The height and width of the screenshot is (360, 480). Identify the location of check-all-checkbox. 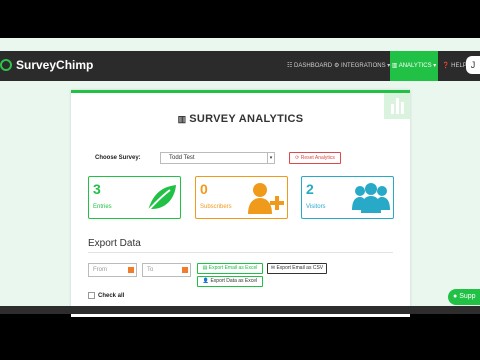
(91, 295).